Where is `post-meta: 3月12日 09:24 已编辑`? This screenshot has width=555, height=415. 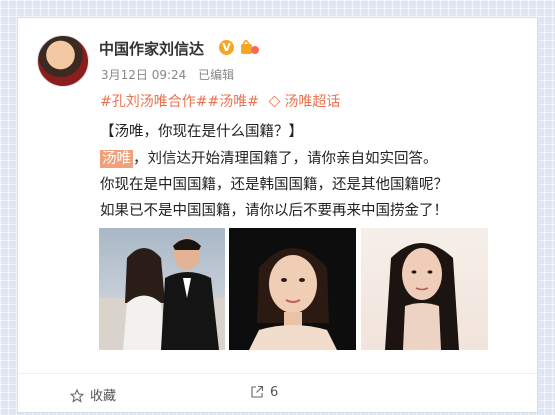
post-meta: 3月12日 09:24 已编辑 is located at coordinates (171, 74).